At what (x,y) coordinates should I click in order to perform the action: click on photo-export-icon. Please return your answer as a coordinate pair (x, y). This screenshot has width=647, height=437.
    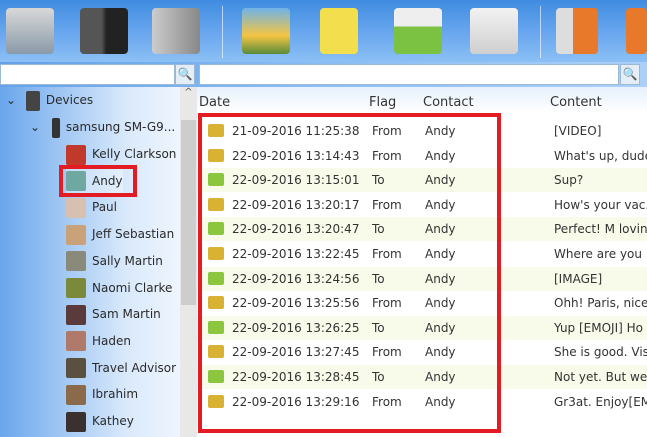
    Looking at the image, I should click on (266, 31).